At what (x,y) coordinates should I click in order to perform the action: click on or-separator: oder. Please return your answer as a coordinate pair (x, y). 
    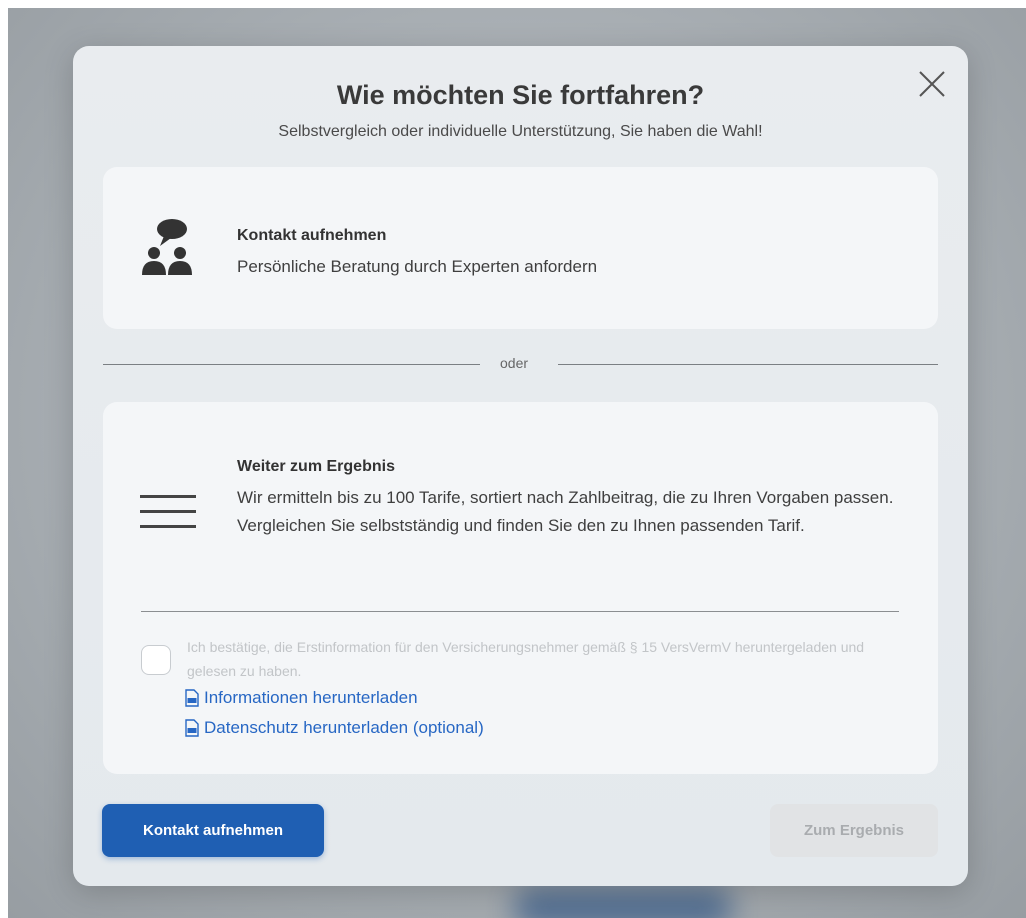
    Looking at the image, I should click on (520, 364).